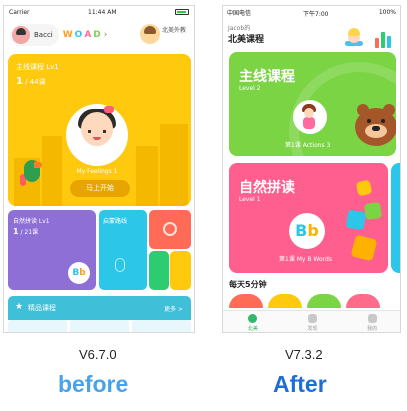 This screenshot has height=411, width=407. Describe the element at coordinates (267, 77) in the screenshot. I see `main-course-title: 主线课程` at that location.